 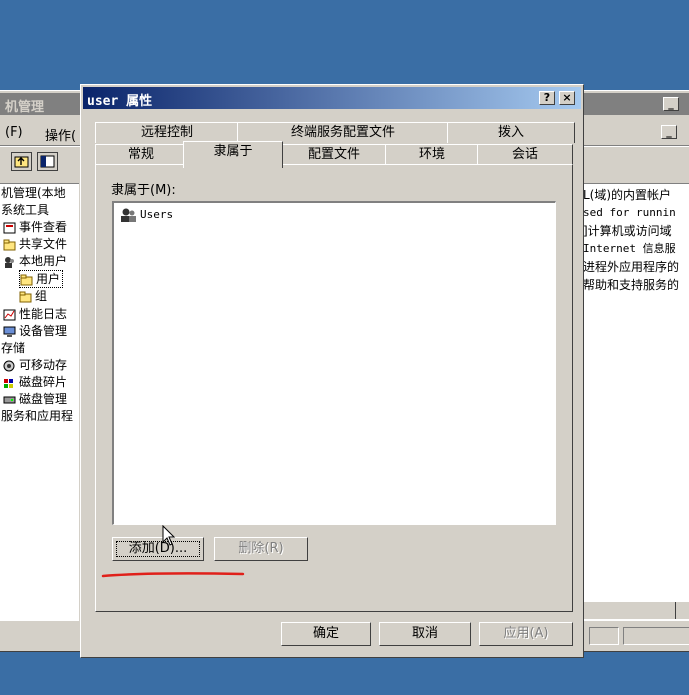 What do you see at coordinates (35, 331) in the screenshot?
I see `tree-item-device-manager: 设备管理` at bounding box center [35, 331].